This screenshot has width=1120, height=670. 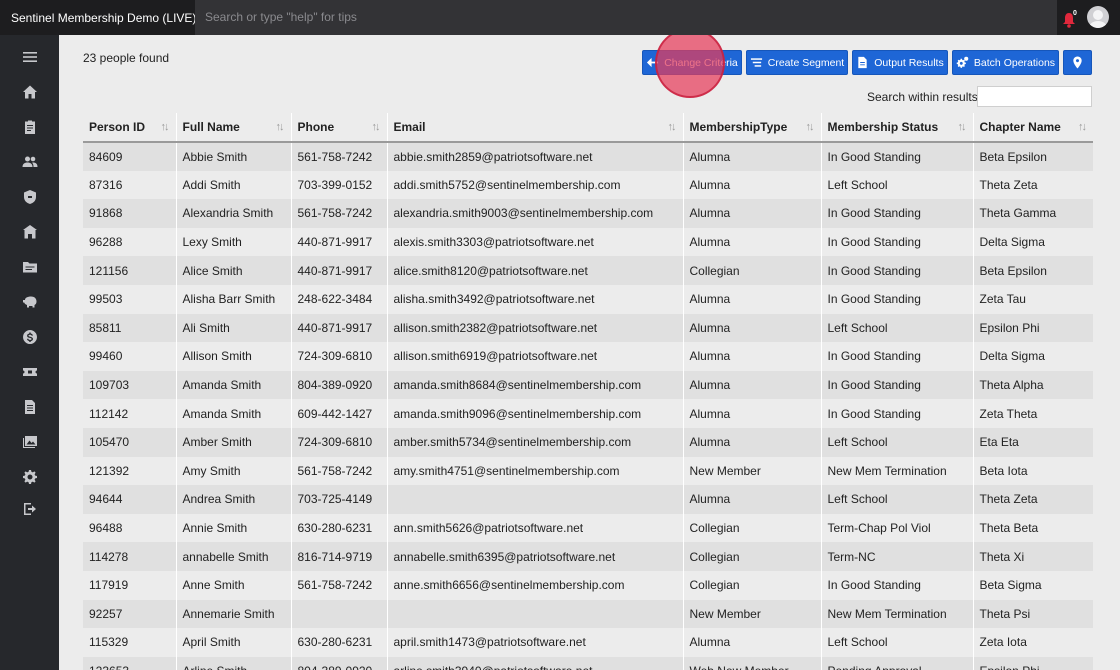 What do you see at coordinates (30, 267) in the screenshot?
I see `folder-icon` at bounding box center [30, 267].